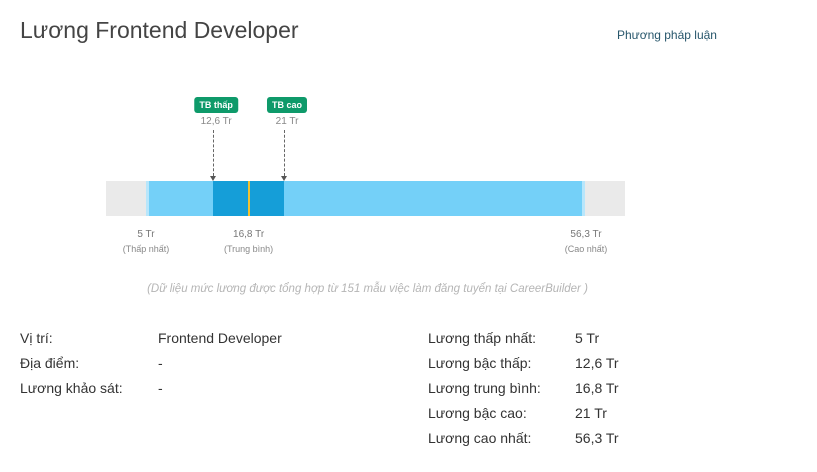 The image size is (817, 472). I want to click on tick-avg-label: (Trung bình), so click(248, 249).